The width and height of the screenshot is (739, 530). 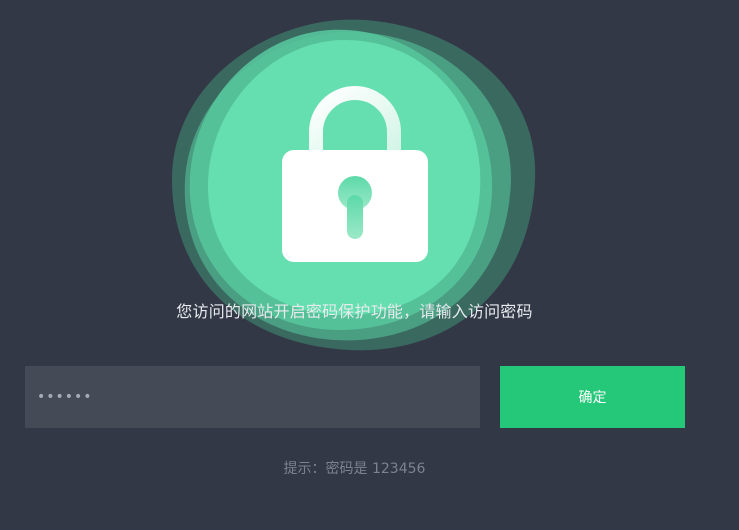 I want to click on confirm-button: 确定, so click(x=592, y=397).